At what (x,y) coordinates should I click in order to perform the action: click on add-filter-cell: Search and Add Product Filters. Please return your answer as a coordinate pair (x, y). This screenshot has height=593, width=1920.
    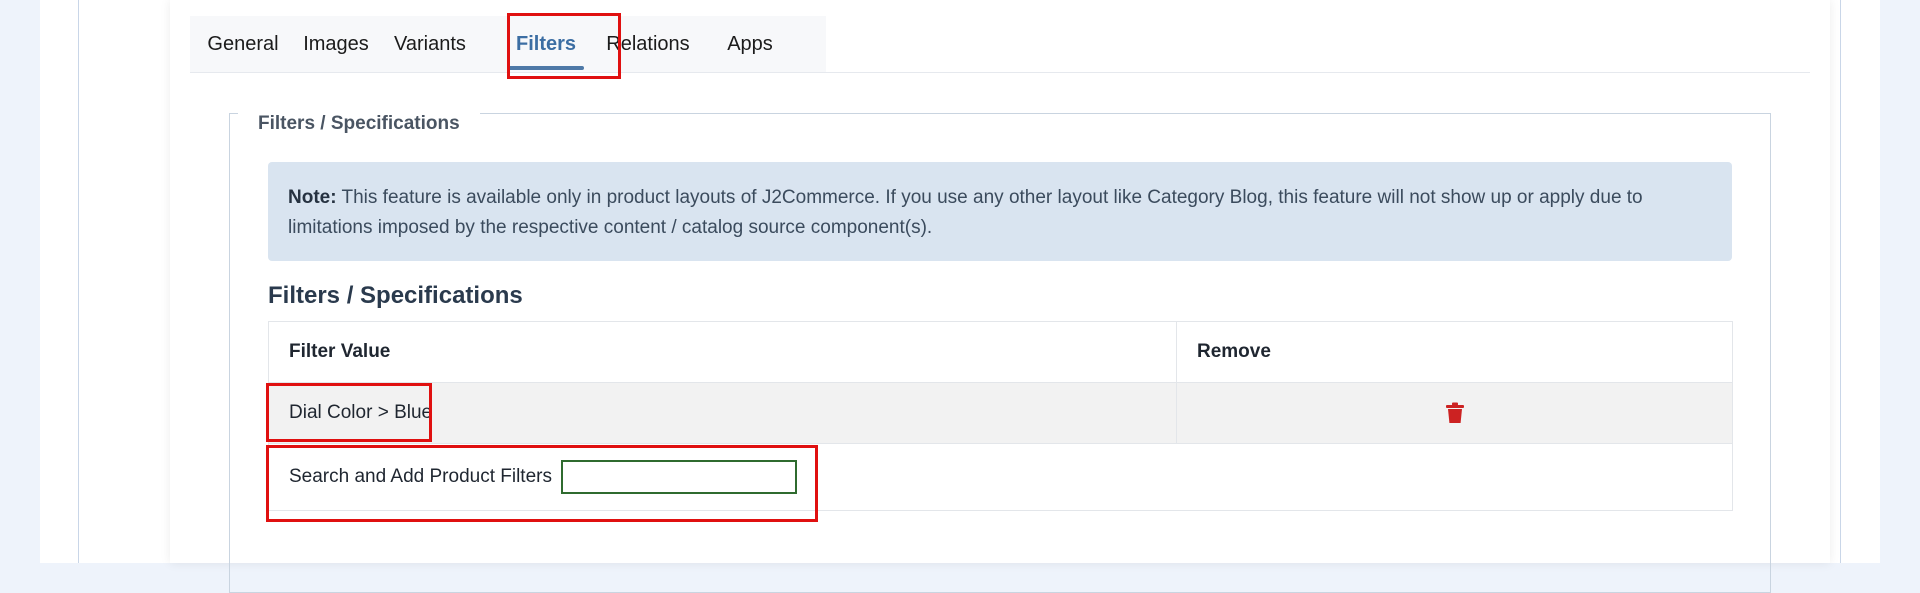
    Looking at the image, I should click on (1000, 477).